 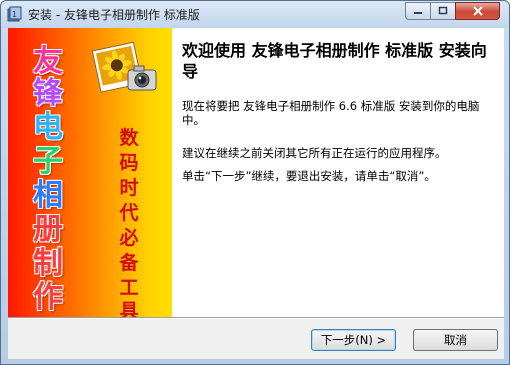 I want to click on cancel-button: 取消, so click(x=455, y=340).